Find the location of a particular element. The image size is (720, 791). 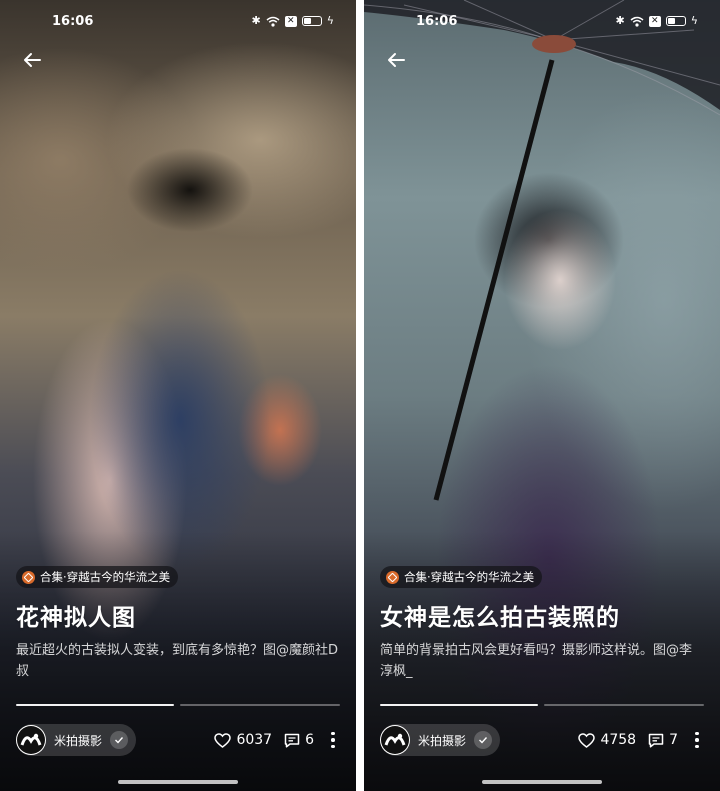

like-count: 4758 is located at coordinates (618, 740).